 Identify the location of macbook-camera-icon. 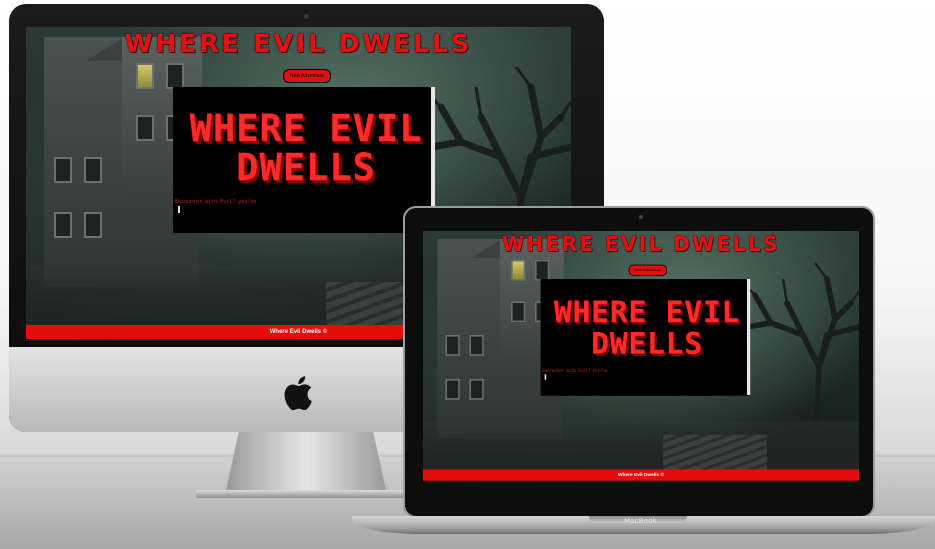
(641, 217).